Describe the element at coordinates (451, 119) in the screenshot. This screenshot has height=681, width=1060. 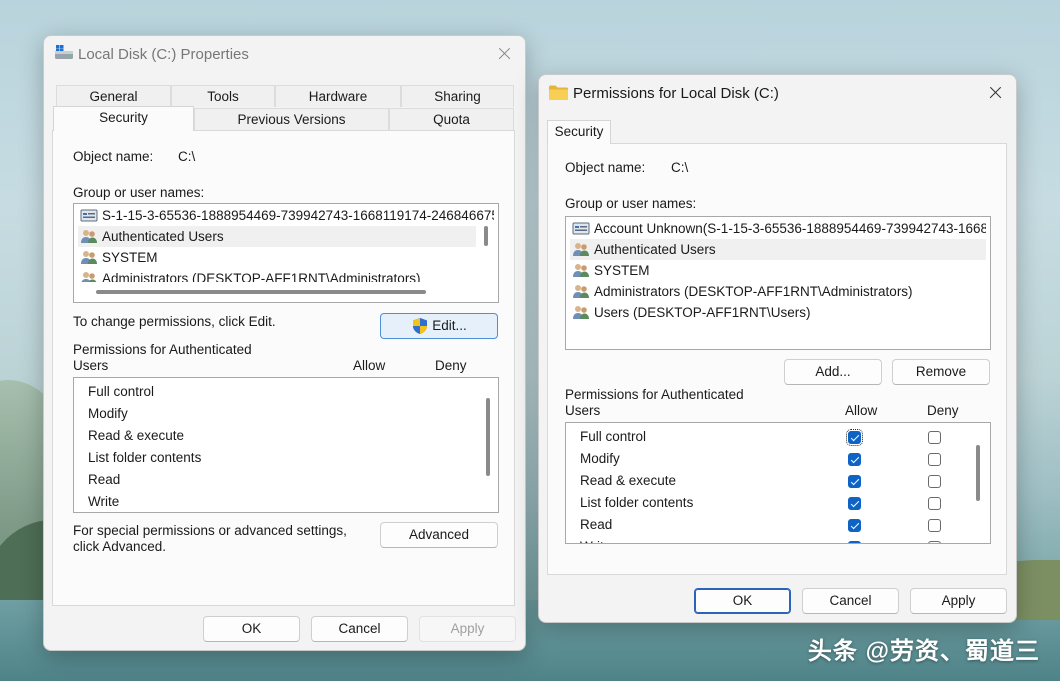
I see `tab-quota: Quota` at that location.